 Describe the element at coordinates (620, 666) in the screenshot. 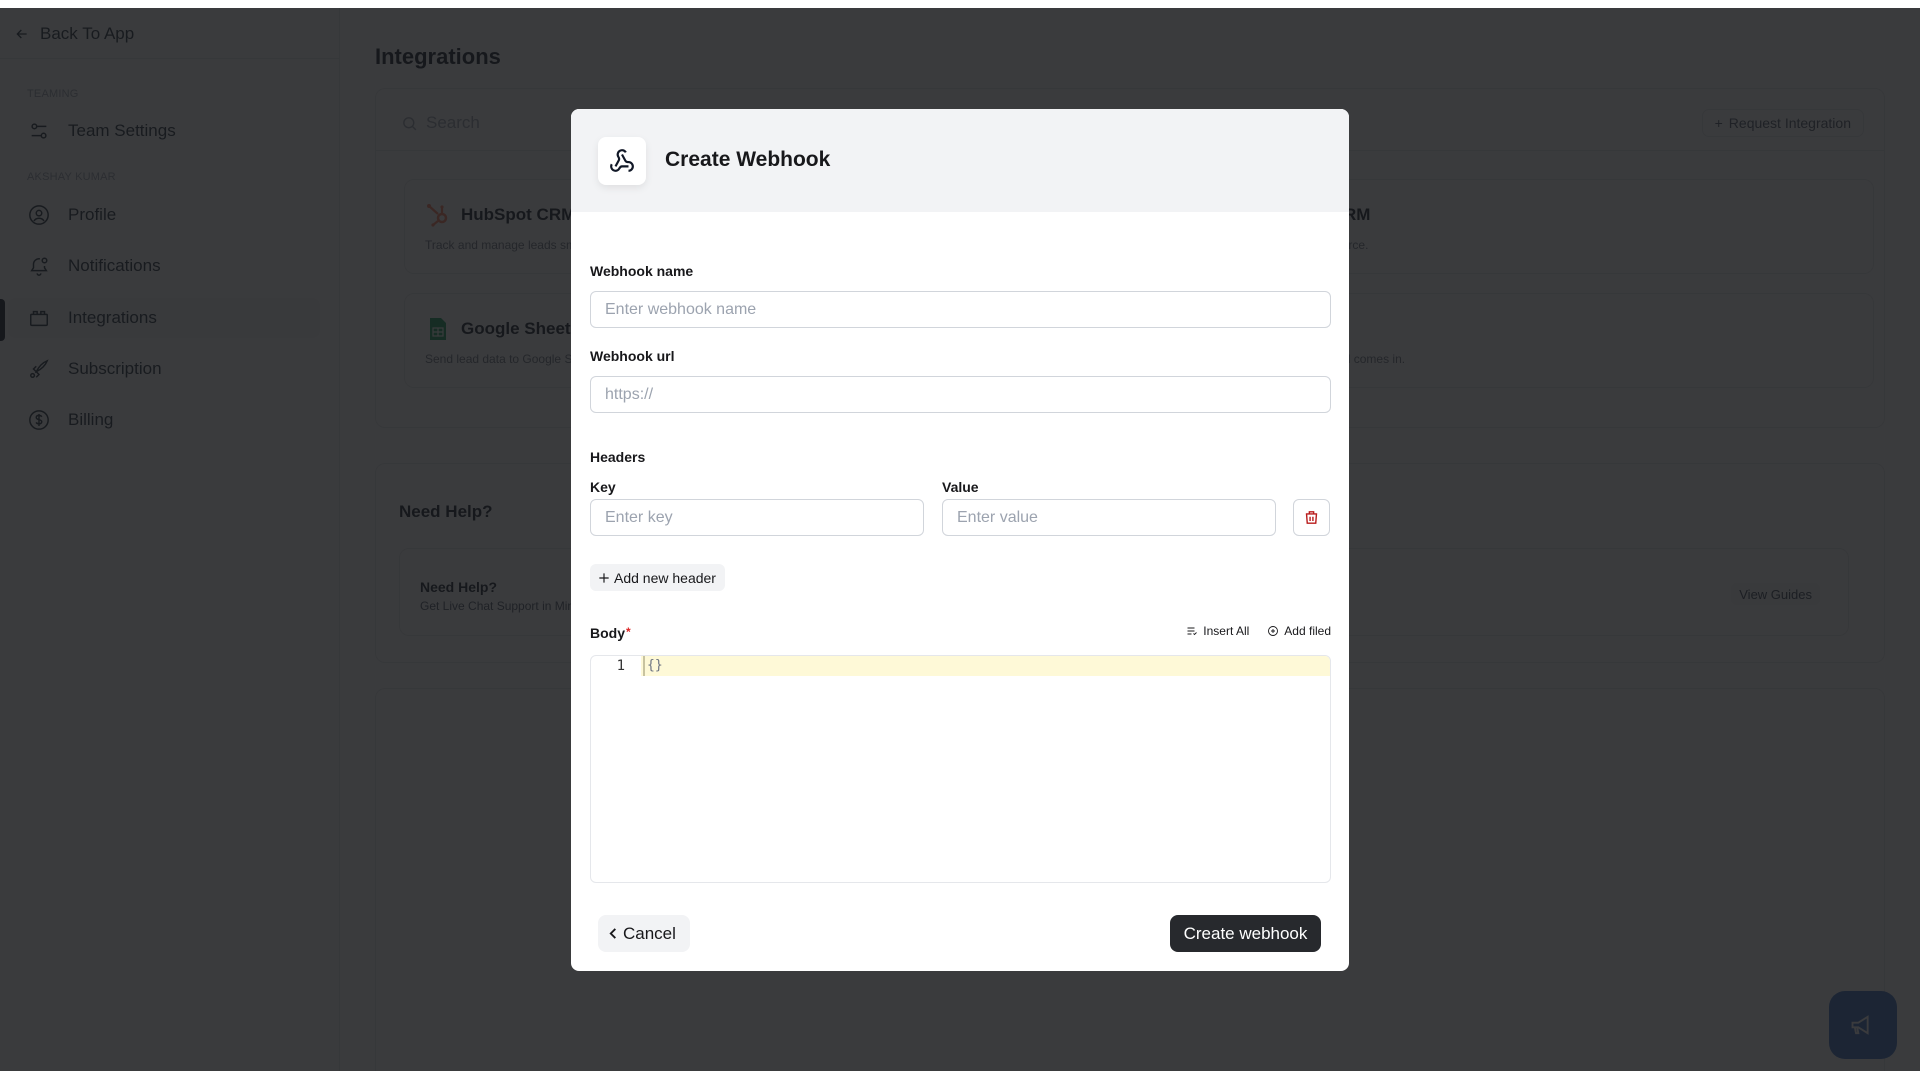

I see `line-number: 1` at that location.